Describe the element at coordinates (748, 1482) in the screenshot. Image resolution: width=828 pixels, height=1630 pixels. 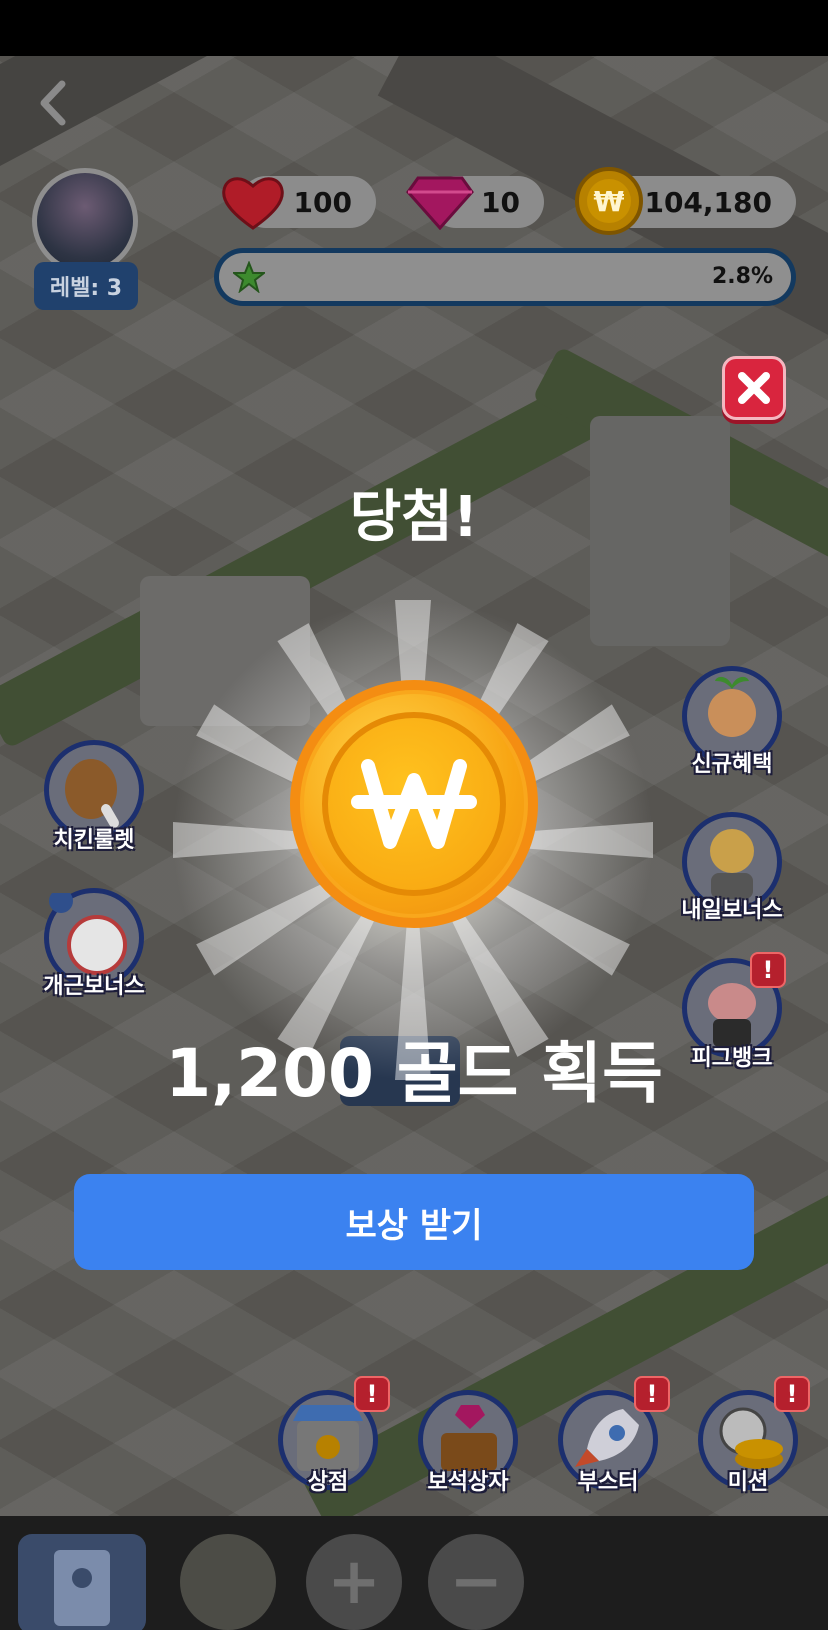
I see `mission-label: 미션` at that location.